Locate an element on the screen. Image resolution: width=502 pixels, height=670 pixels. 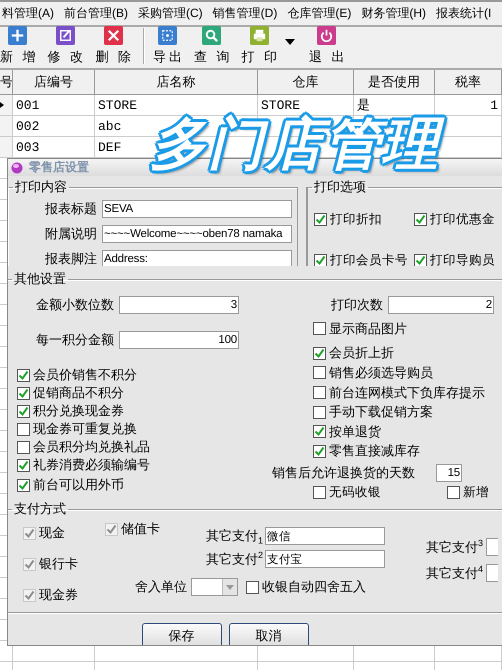
field-label: 销售后允许退换货的天数 is located at coordinates (343, 473).